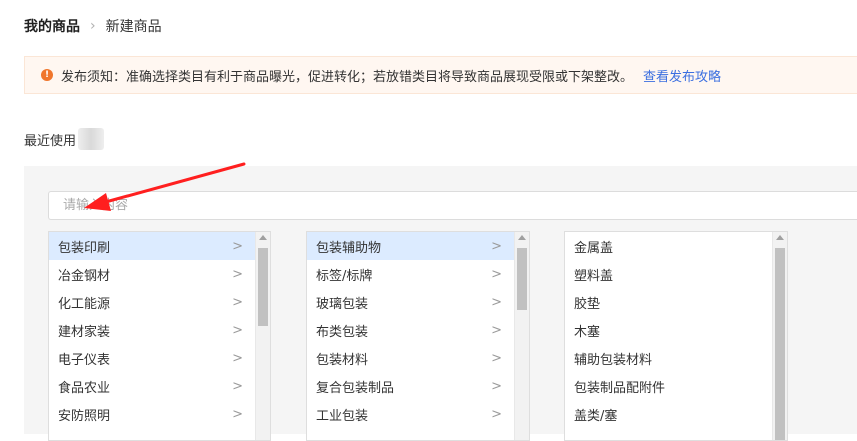 This screenshot has height=441, width=857. Describe the element at coordinates (91, 139) in the screenshot. I see `recent-used-chip` at that location.